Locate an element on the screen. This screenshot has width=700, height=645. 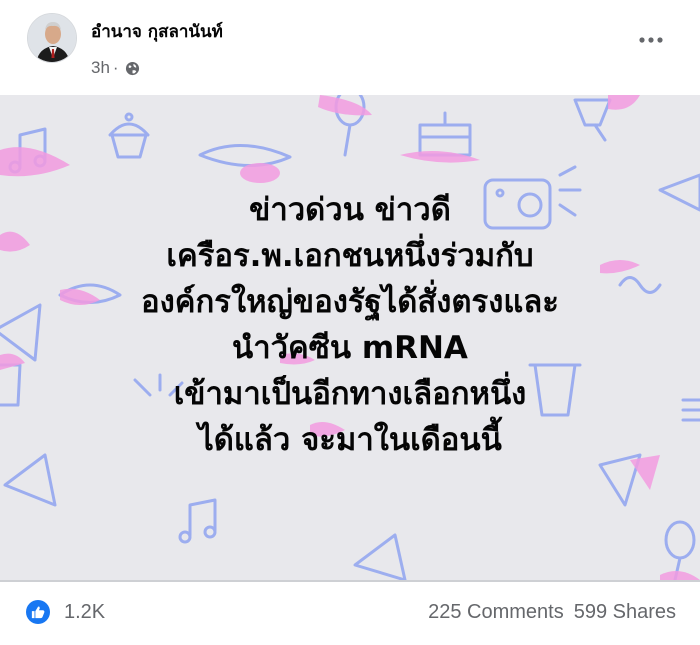
shares-count-link: 599 Shares is located at coordinates (625, 612).